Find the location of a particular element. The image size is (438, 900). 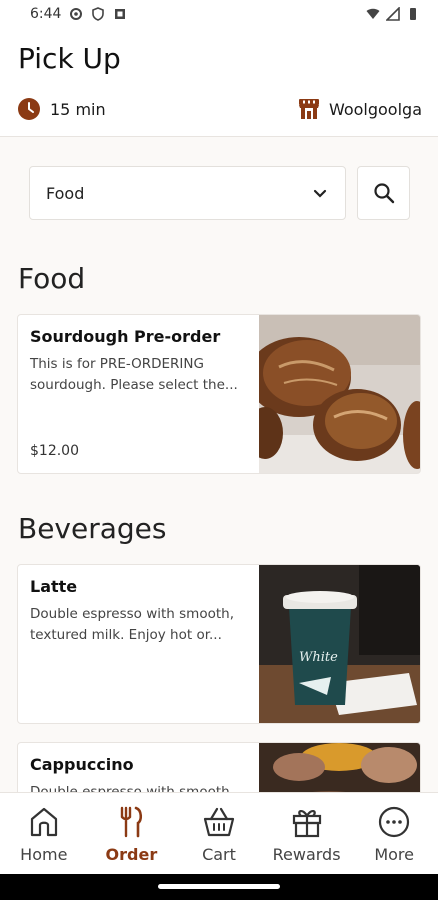

nav-rewards: Rewards is located at coordinates (307, 833).